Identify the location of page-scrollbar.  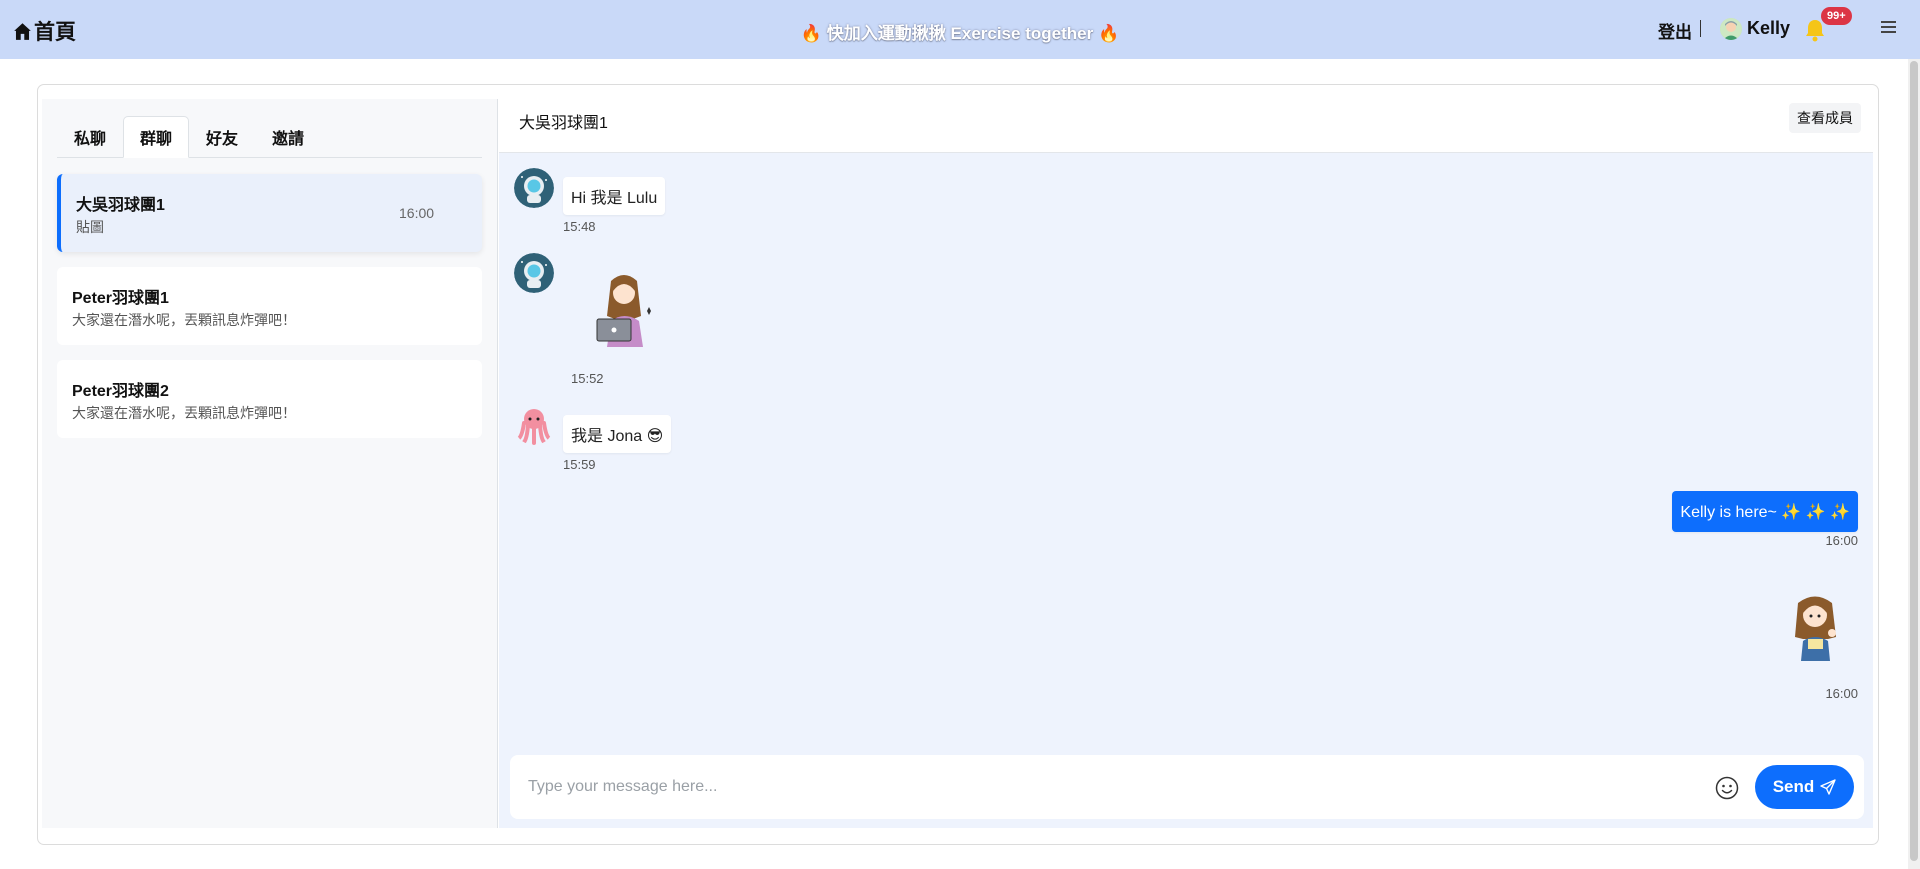
(1914, 464).